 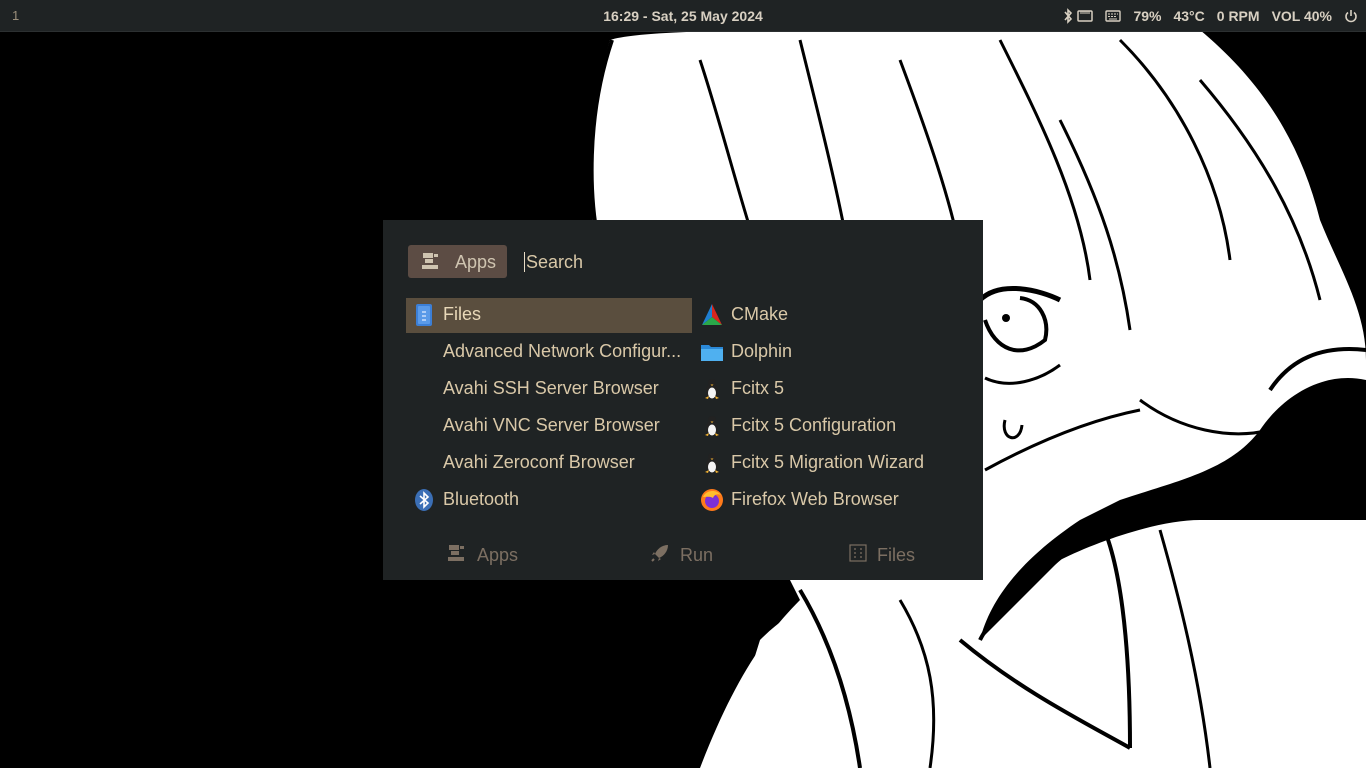 I want to click on mode-switcher: Apps Run Files, so click(x=683, y=555).